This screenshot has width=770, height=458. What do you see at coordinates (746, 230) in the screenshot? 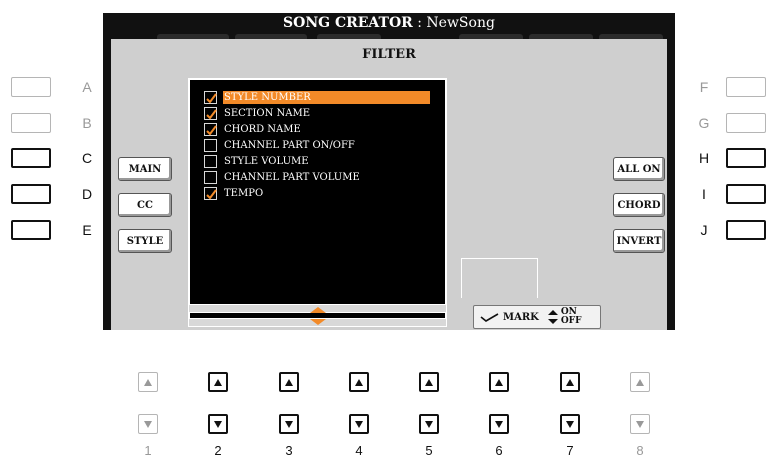
I see `button-j` at bounding box center [746, 230].